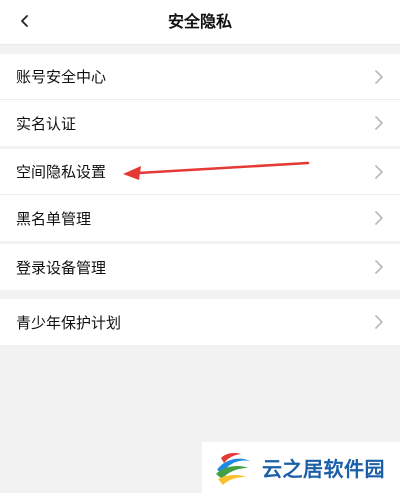  I want to click on watermark-text: 云之居软件园, so click(323, 469).